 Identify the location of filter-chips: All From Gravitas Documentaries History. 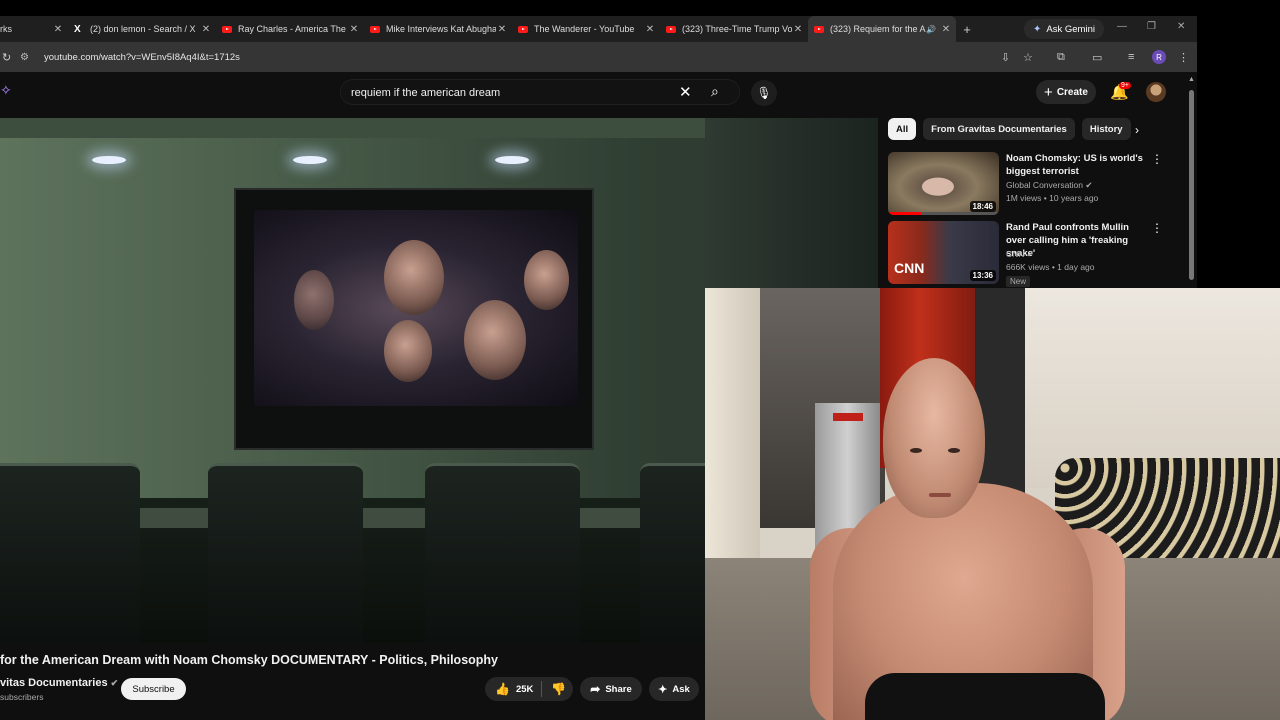
(1009, 130).